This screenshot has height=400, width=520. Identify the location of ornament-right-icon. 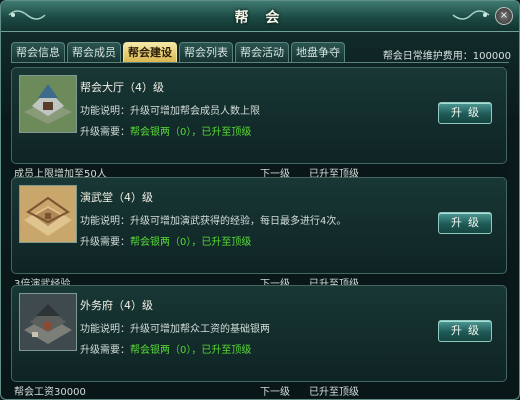
(471, 15).